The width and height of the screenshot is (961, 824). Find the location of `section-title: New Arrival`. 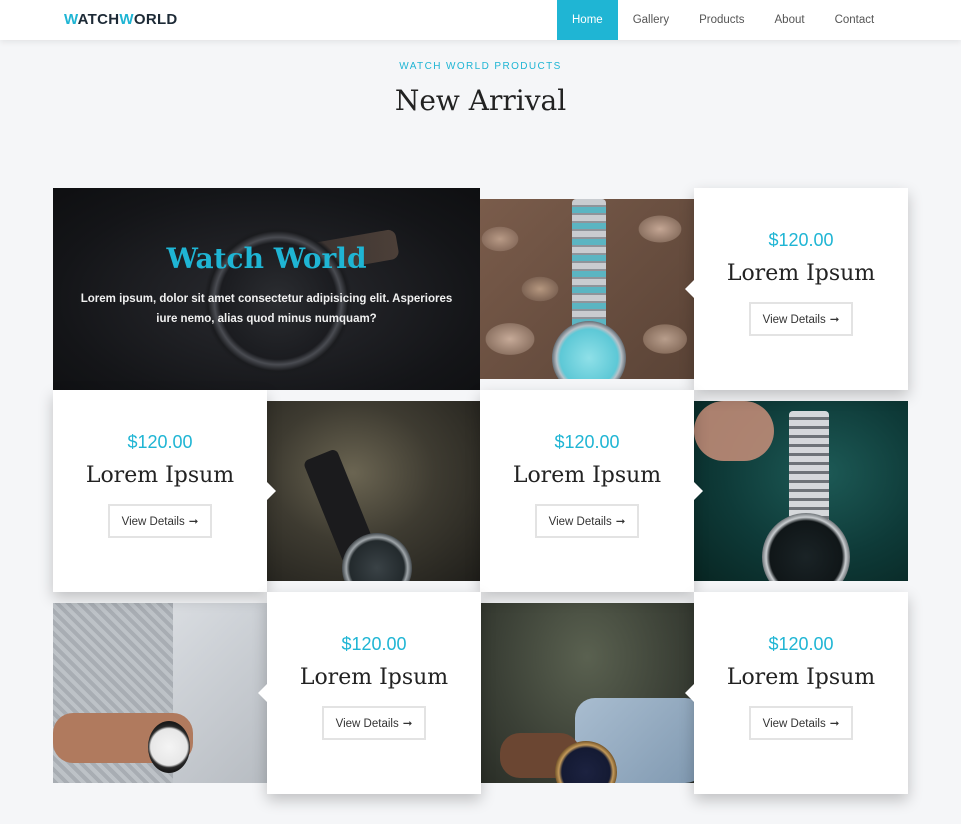

section-title: New Arrival is located at coordinates (480, 100).